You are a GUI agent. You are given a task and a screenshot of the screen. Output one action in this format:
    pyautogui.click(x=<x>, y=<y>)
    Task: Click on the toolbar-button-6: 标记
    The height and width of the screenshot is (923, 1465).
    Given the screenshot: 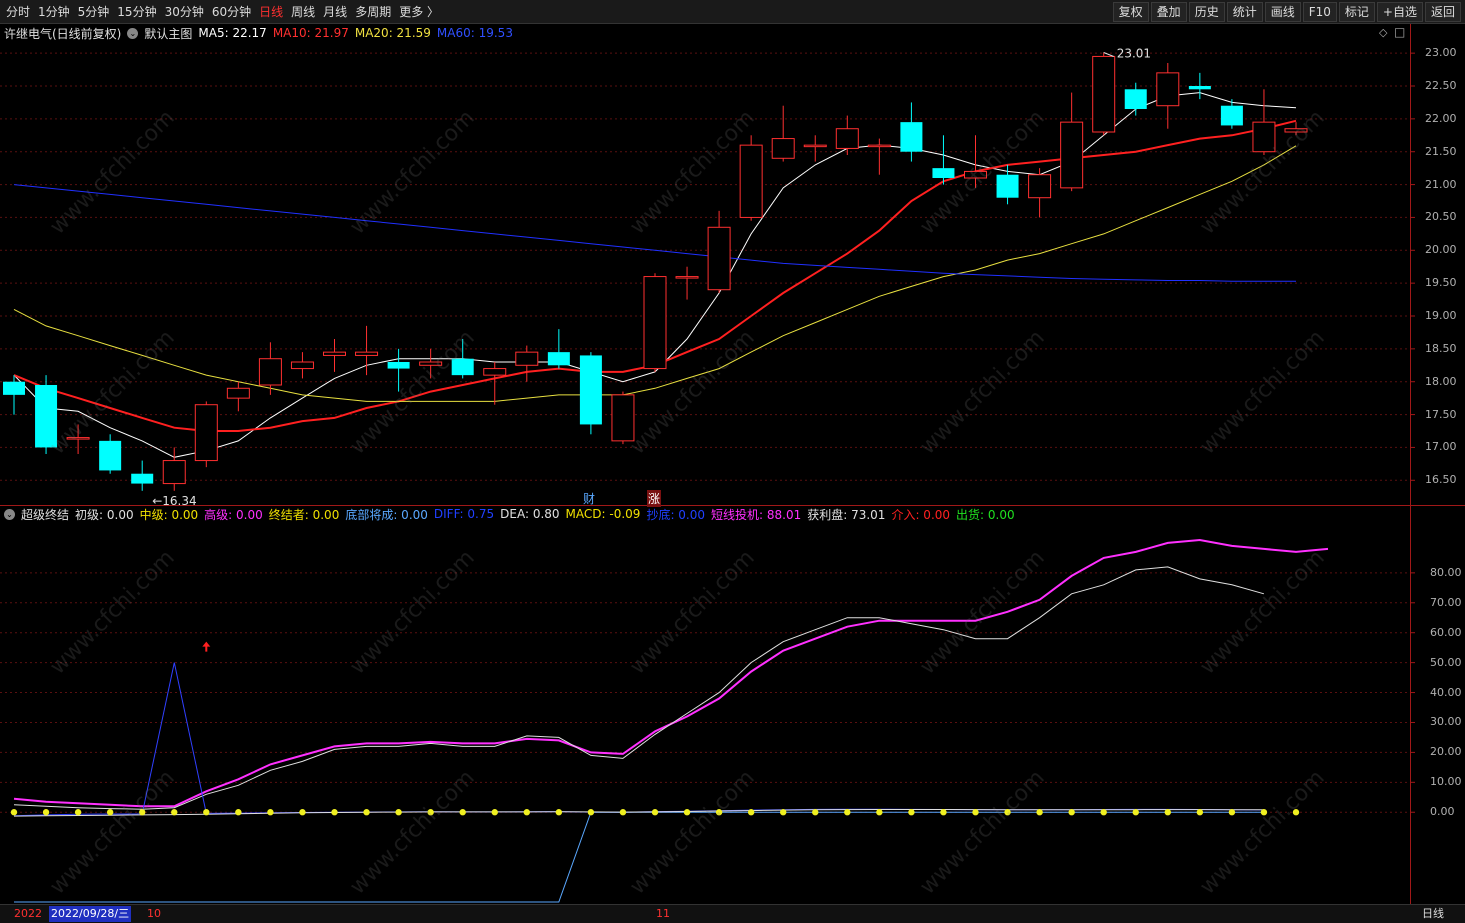 What is the action you would take?
    pyautogui.click(x=1356, y=12)
    